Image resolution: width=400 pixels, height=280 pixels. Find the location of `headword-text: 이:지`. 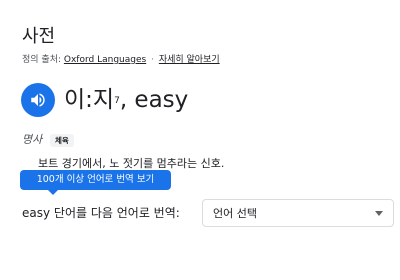

headword-text: 이:지 is located at coordinates (89, 100).